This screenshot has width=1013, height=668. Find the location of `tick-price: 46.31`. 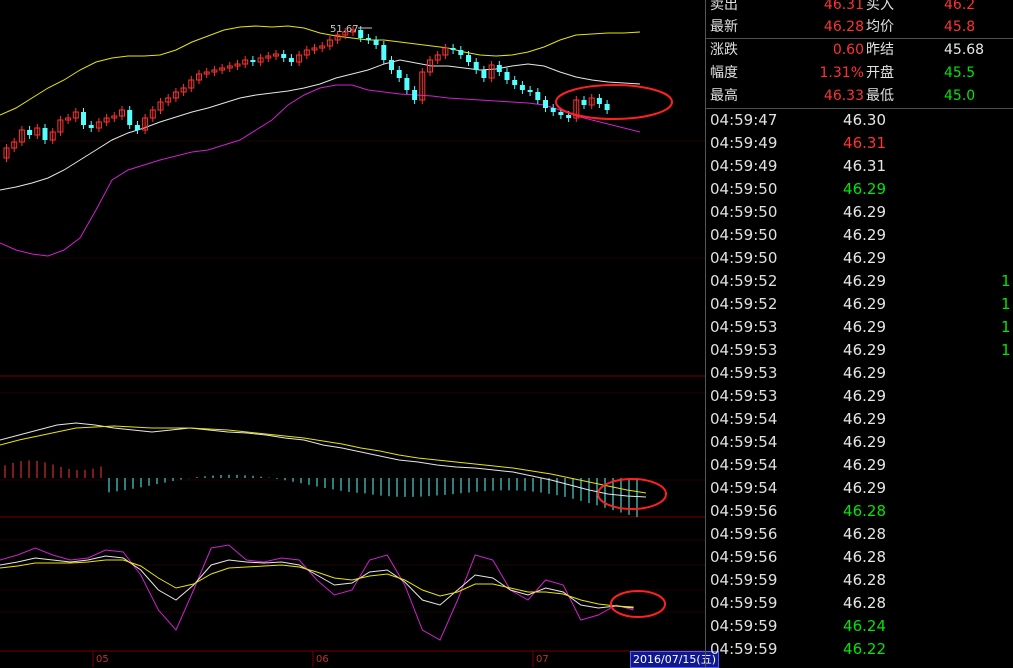

tick-price: 46.31 is located at coordinates (864, 166).